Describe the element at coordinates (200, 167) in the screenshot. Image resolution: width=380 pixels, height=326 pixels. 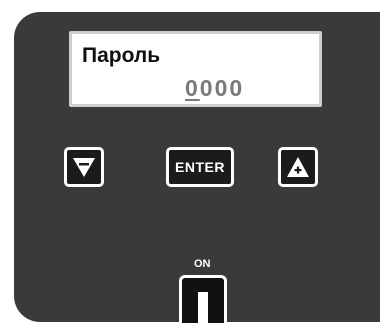
I see `enter-button: ENTER` at that location.